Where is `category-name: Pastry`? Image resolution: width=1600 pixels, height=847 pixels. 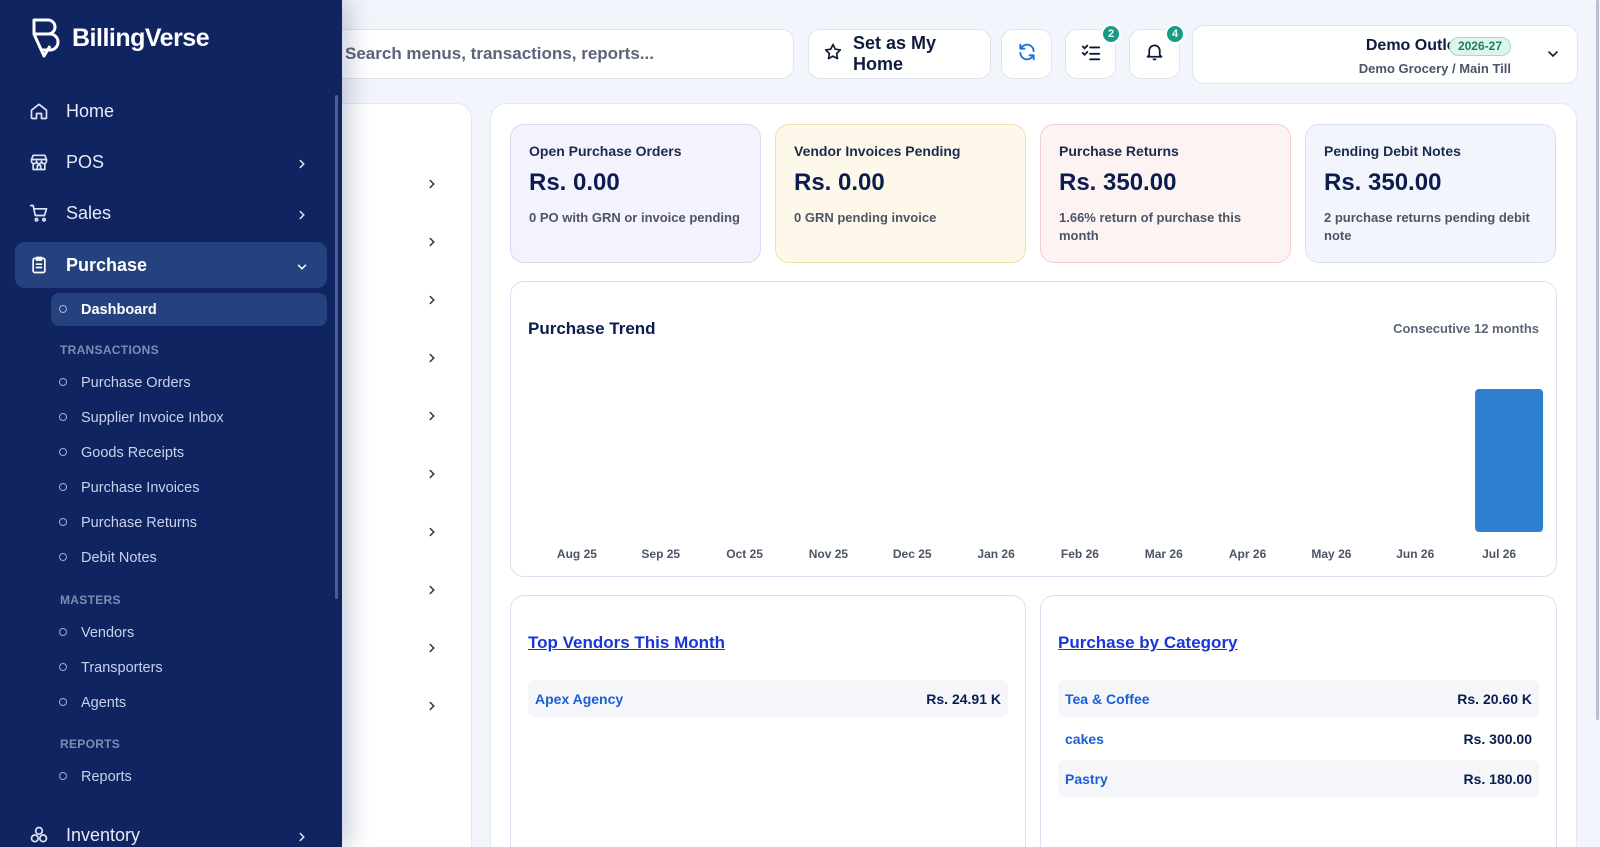 category-name: Pastry is located at coordinates (1086, 779).